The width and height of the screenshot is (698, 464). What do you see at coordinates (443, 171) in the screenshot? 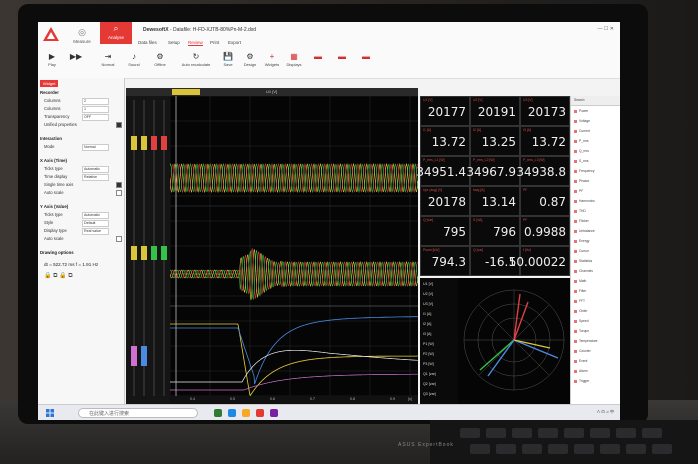
I see `meter-cell: P_rms_L1 [W] 34951.4` at bounding box center [443, 171].